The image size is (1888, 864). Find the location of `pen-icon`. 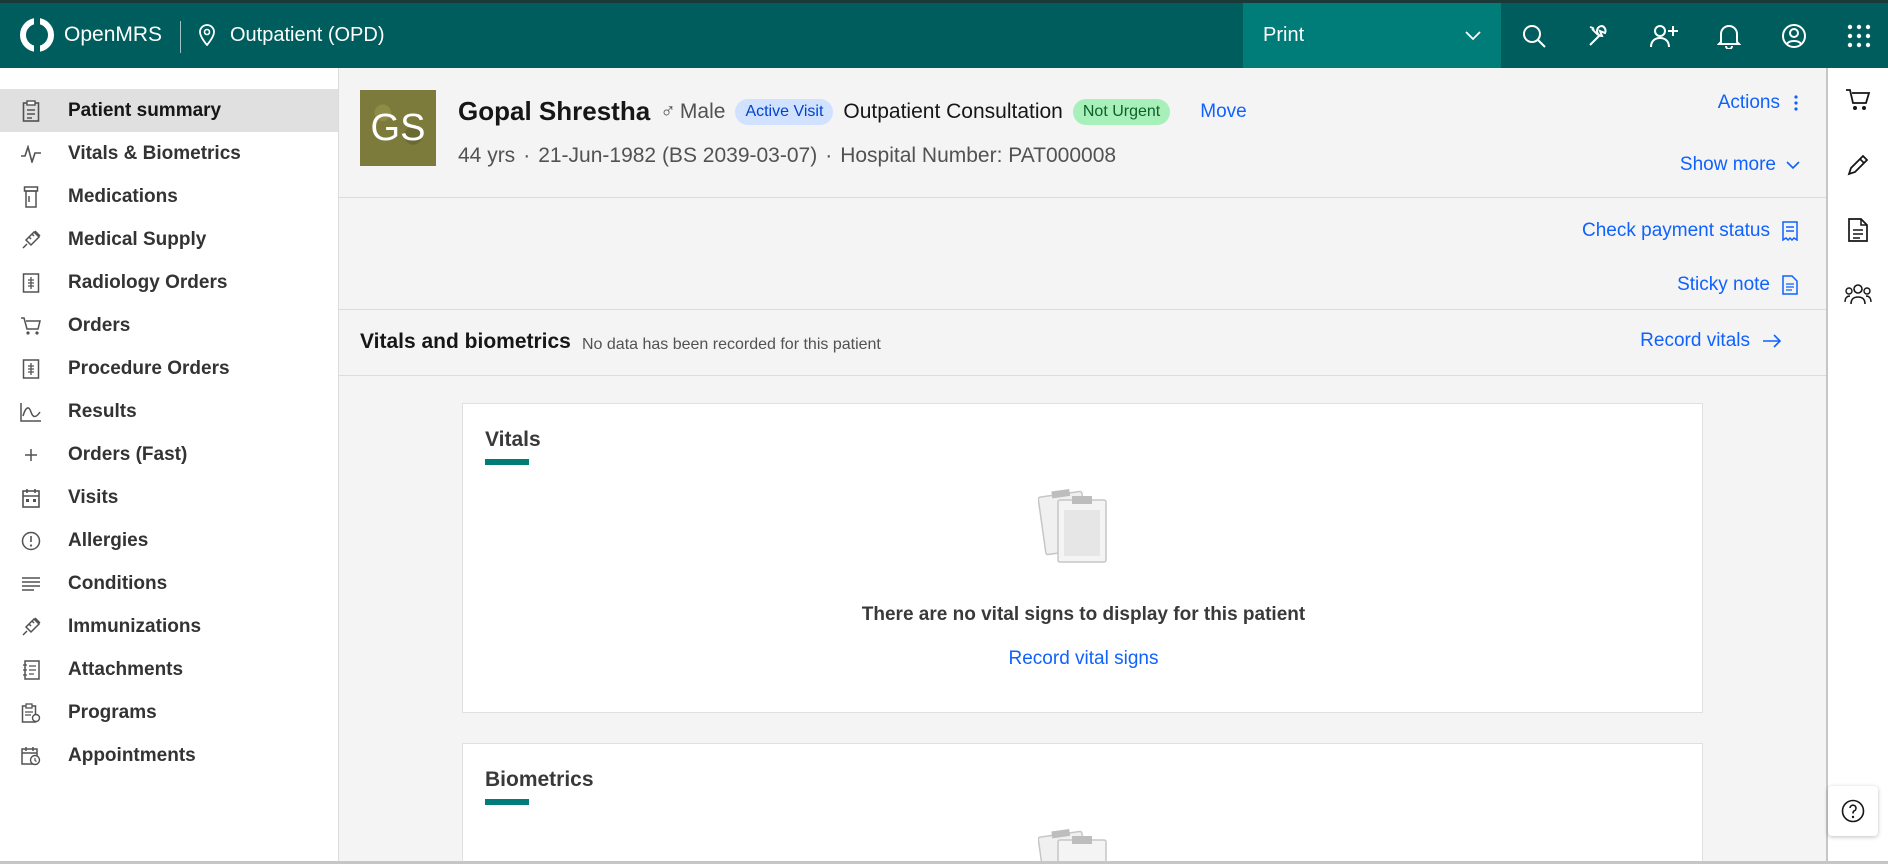

pen-icon is located at coordinates (1858, 165).